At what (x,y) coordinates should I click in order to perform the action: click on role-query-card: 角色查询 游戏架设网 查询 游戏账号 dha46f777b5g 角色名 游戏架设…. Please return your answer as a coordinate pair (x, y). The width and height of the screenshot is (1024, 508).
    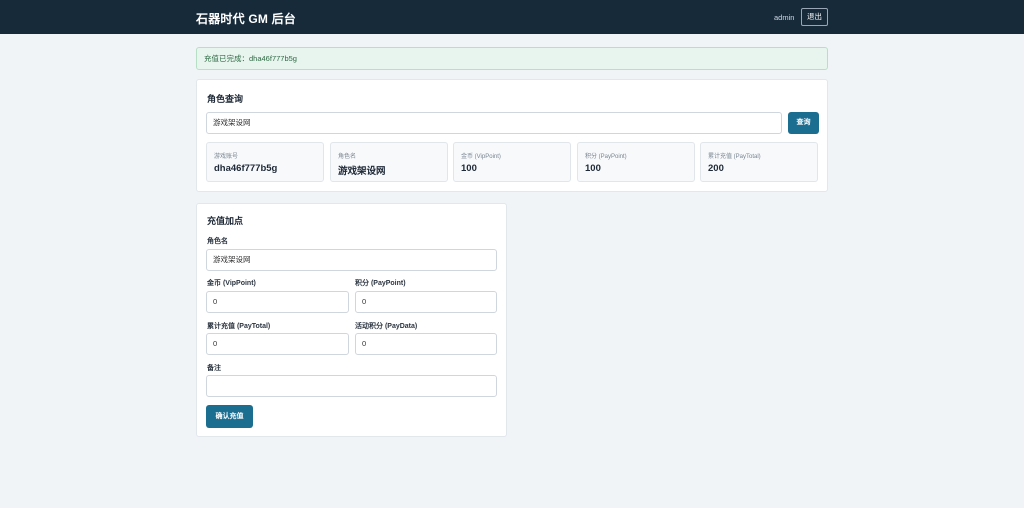
    Looking at the image, I should click on (512, 135).